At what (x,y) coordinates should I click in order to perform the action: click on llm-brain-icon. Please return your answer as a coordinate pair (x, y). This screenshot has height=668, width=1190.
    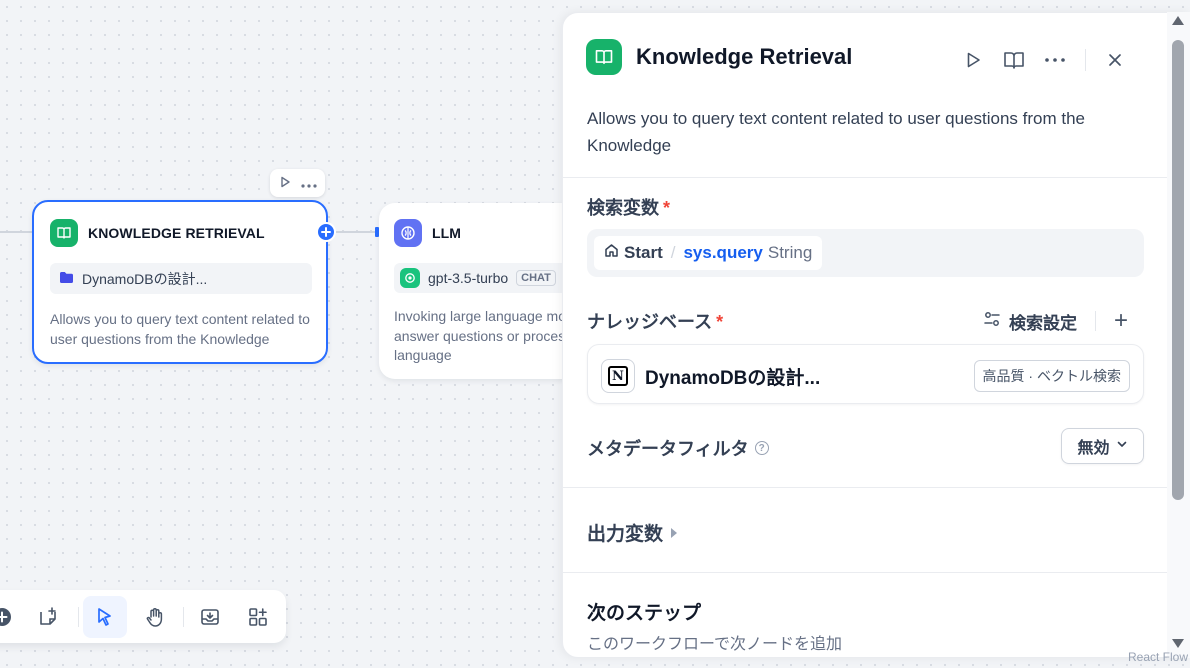
    Looking at the image, I should click on (408, 233).